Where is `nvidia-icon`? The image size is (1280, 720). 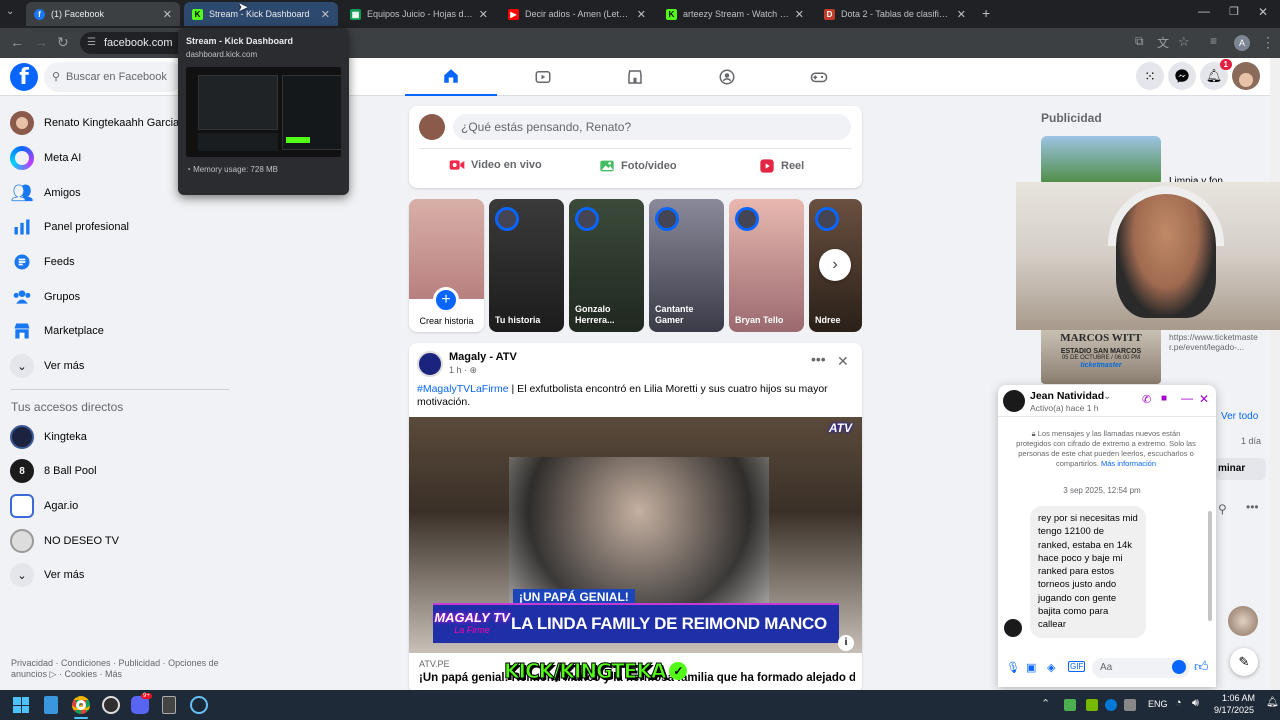 nvidia-icon is located at coordinates (1092, 705).